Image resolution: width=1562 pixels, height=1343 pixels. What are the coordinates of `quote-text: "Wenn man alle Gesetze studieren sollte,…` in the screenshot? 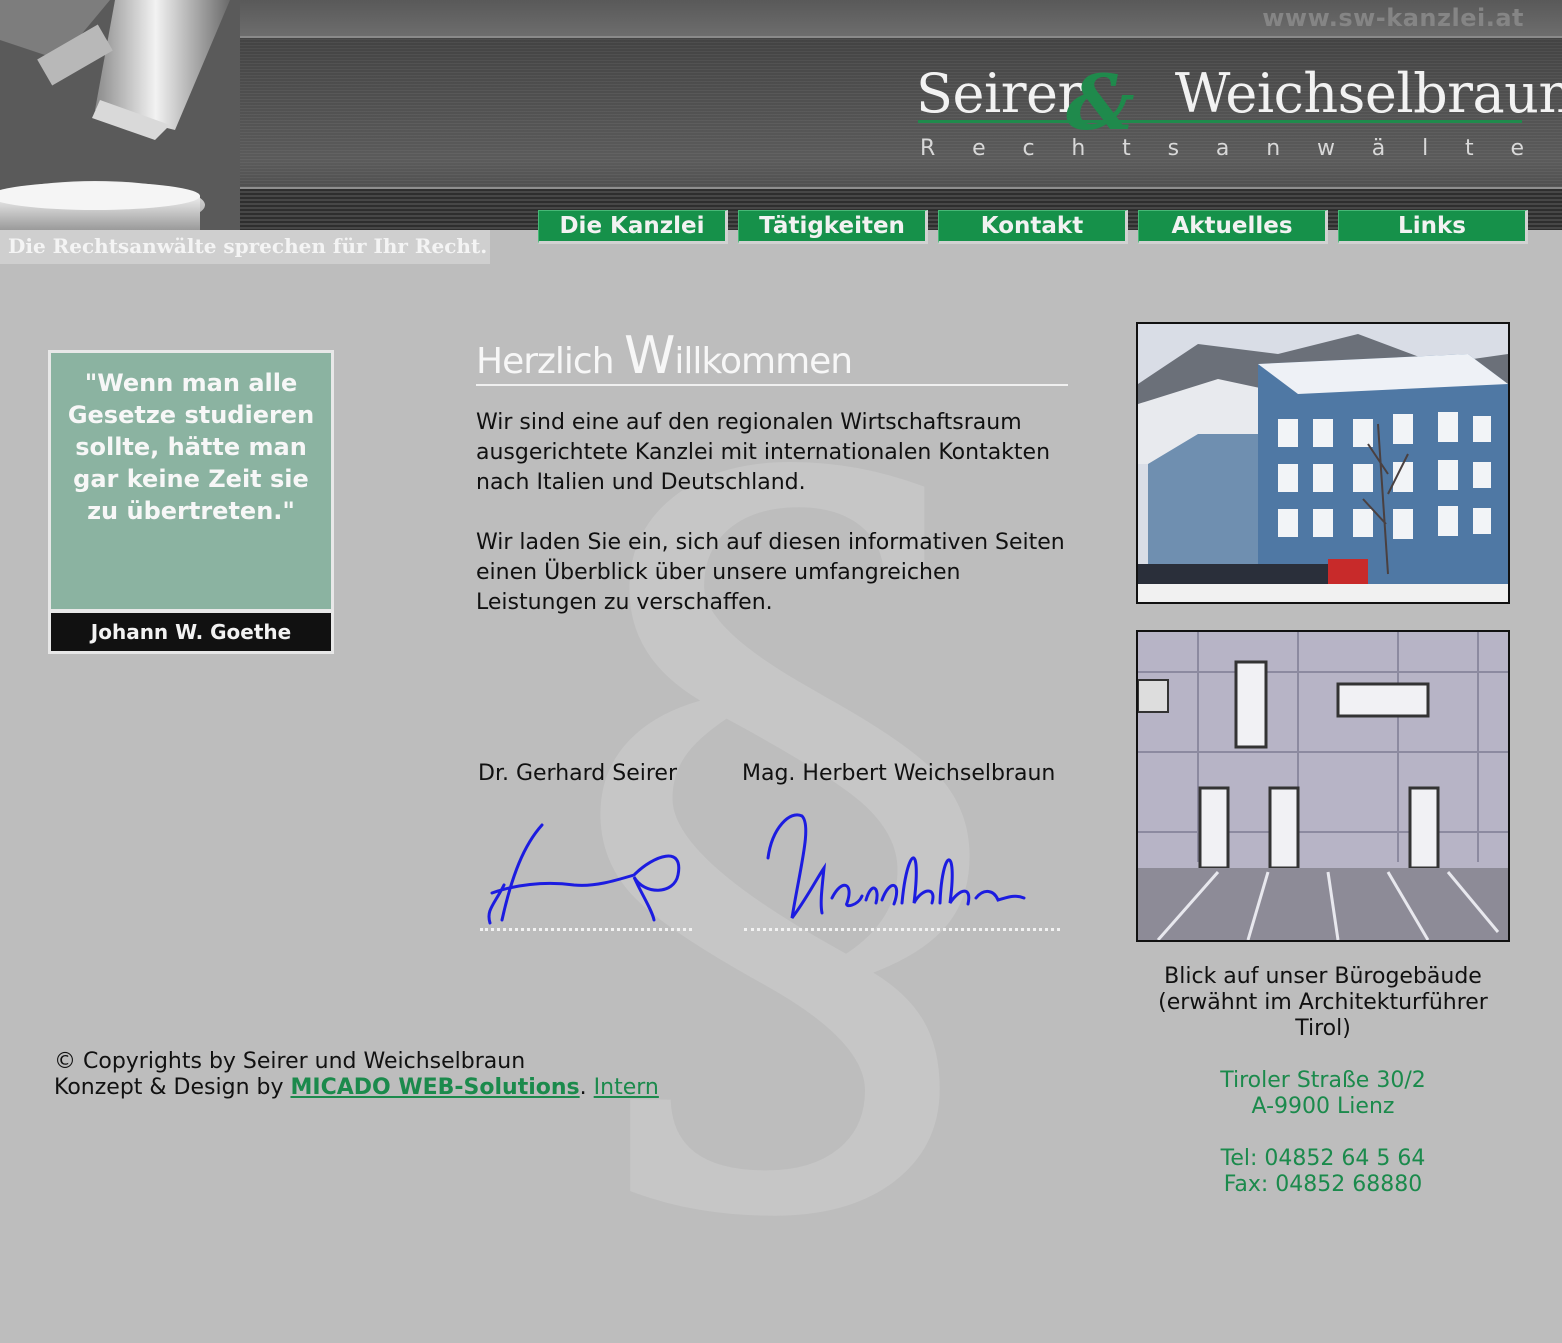 It's located at (191, 481).